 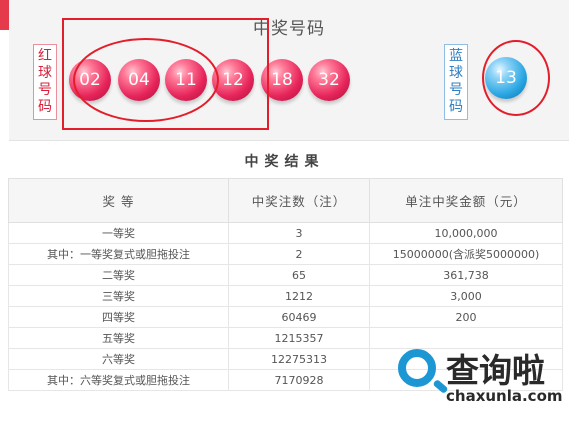 What do you see at coordinates (456, 90) in the screenshot?
I see `blue-label-char: 号` at bounding box center [456, 90].